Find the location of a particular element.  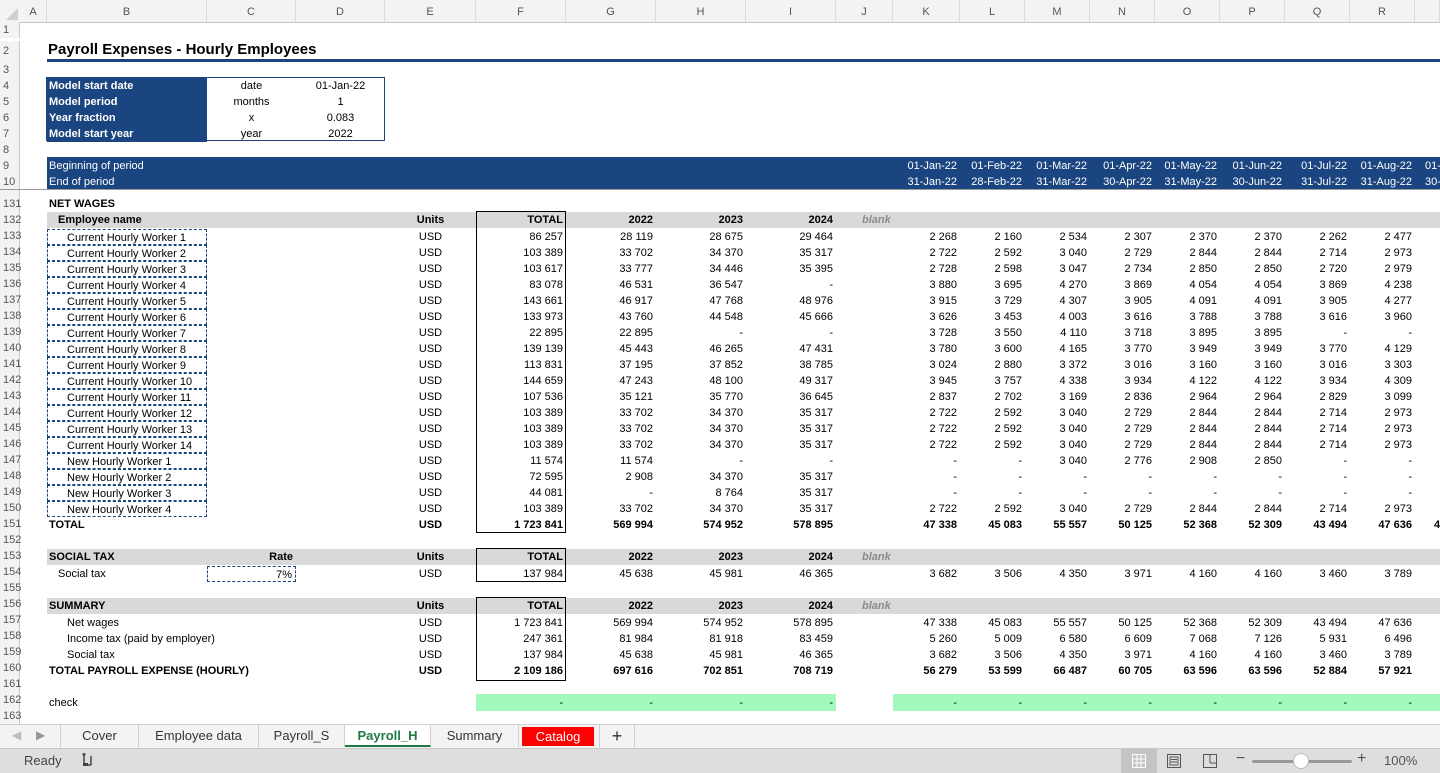

employee-name-cell: Current Hourly Worker 5 is located at coordinates (127, 301).